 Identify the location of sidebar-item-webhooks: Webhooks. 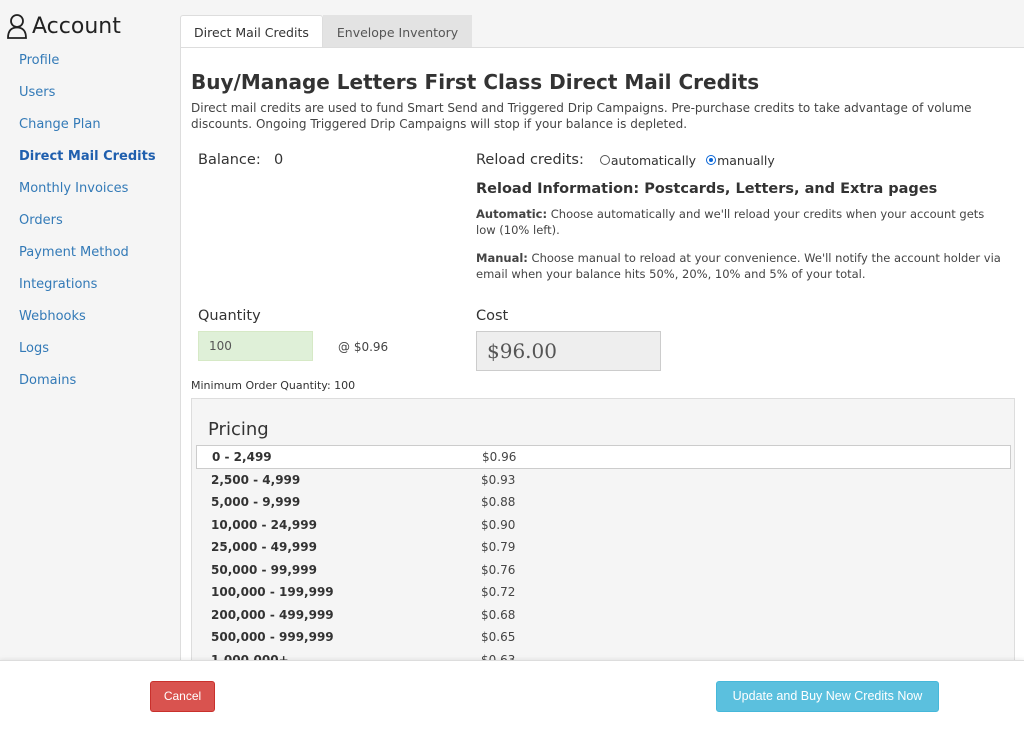
(87, 325).